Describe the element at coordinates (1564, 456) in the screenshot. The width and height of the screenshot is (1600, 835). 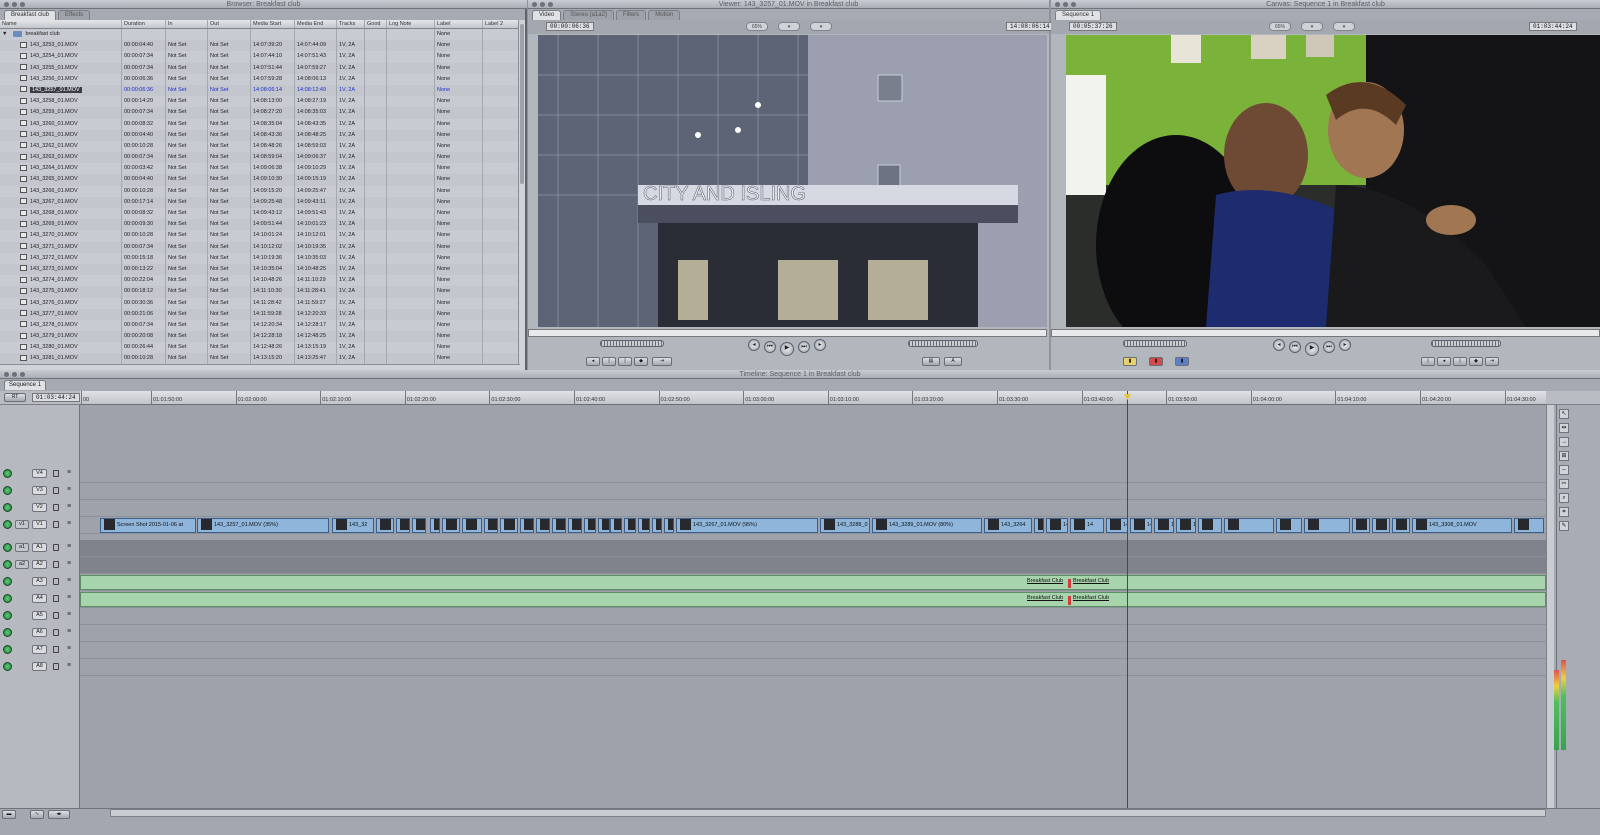
I see `roll-tool-icon: ⊞` at that location.